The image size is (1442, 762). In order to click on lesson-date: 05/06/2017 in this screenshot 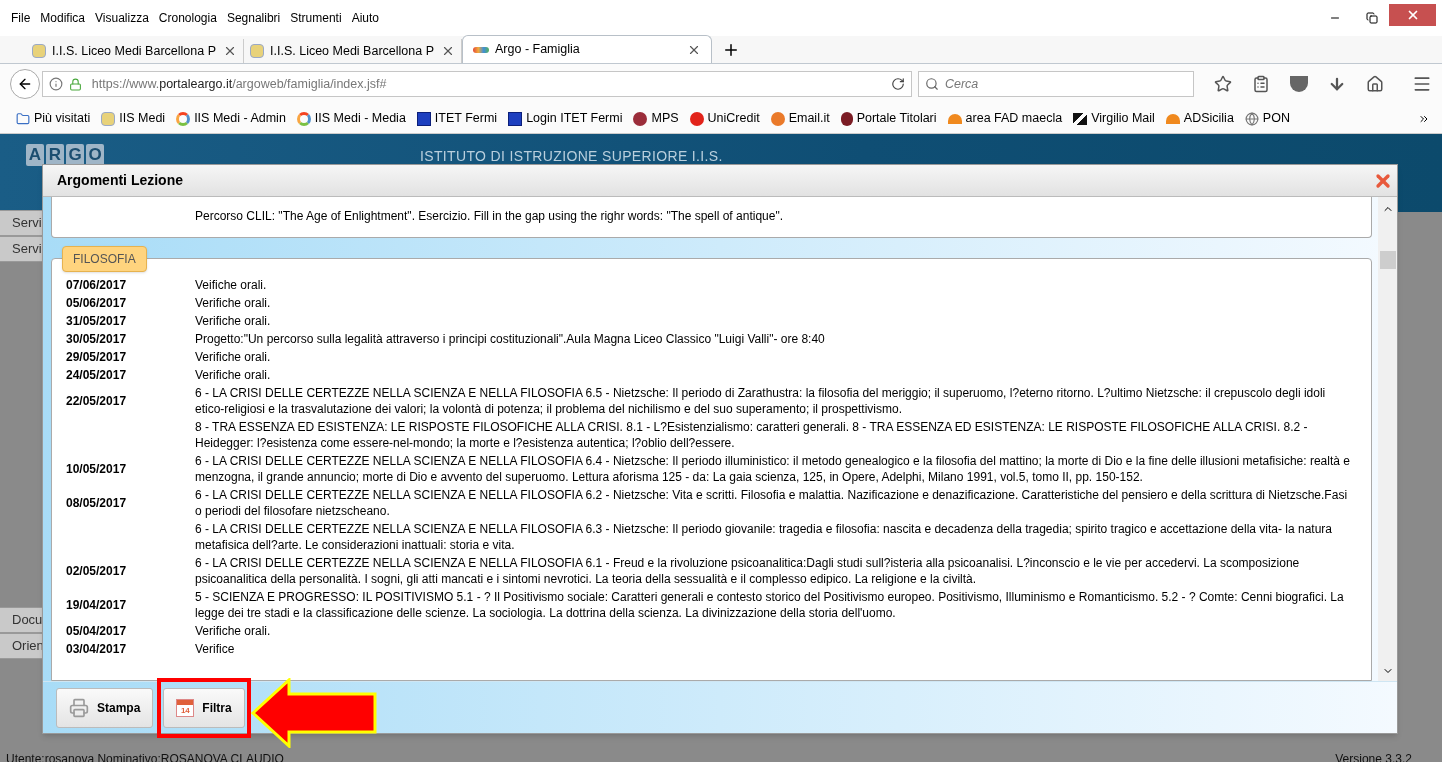, I will do `click(96, 303)`.